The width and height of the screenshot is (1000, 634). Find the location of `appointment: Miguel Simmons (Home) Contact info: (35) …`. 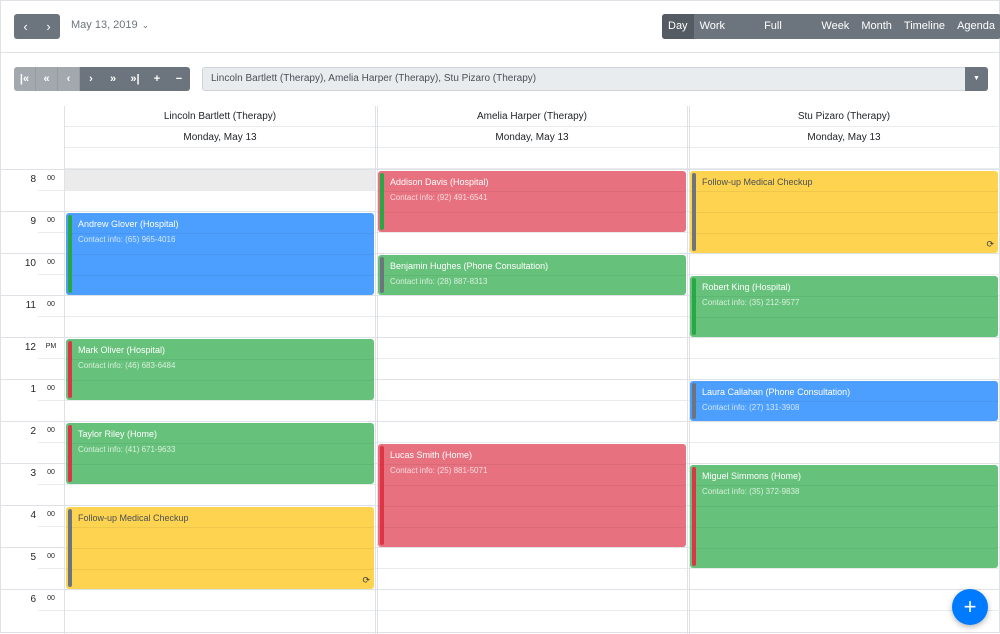

appointment: Miguel Simmons (Home) Contact info: (35) … is located at coordinates (844, 516).